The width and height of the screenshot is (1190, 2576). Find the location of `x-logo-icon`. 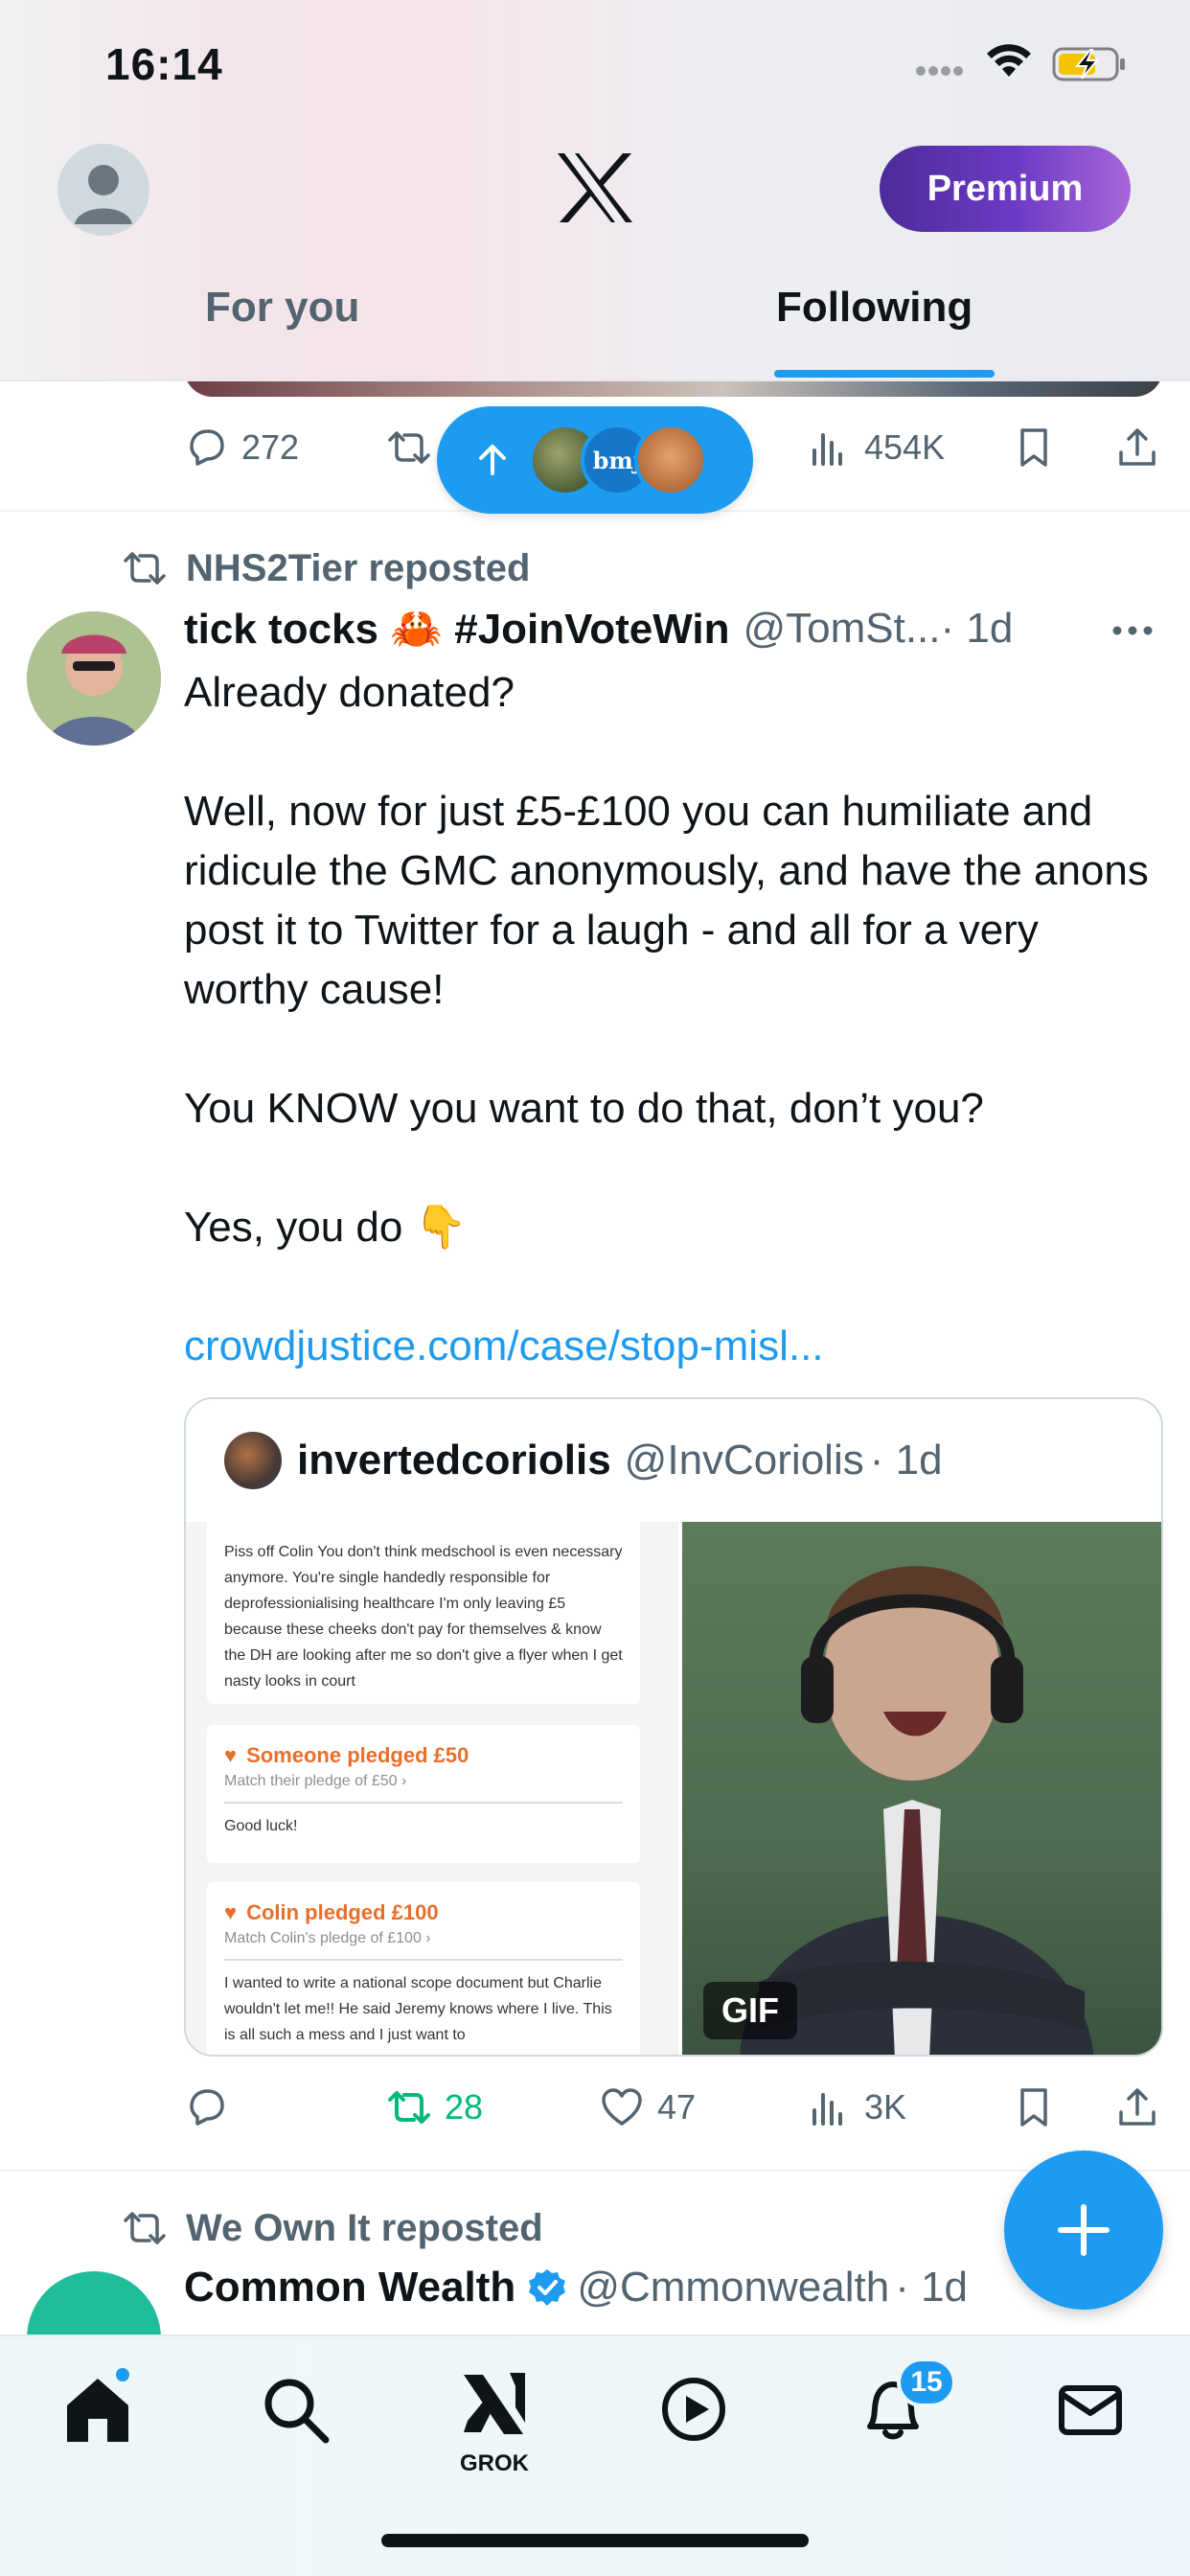

x-logo-icon is located at coordinates (595, 187).